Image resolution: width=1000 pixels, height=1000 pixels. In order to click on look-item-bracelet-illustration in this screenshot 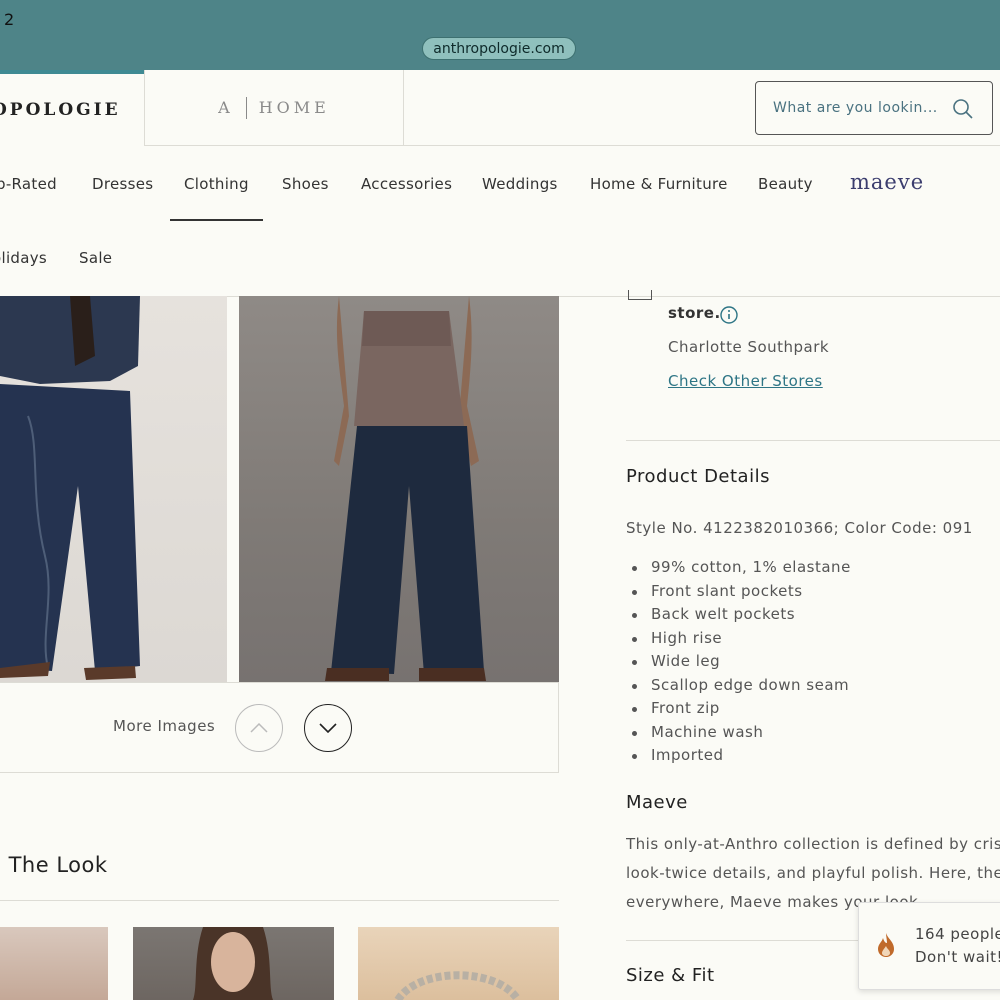, I will do `click(458, 985)`.